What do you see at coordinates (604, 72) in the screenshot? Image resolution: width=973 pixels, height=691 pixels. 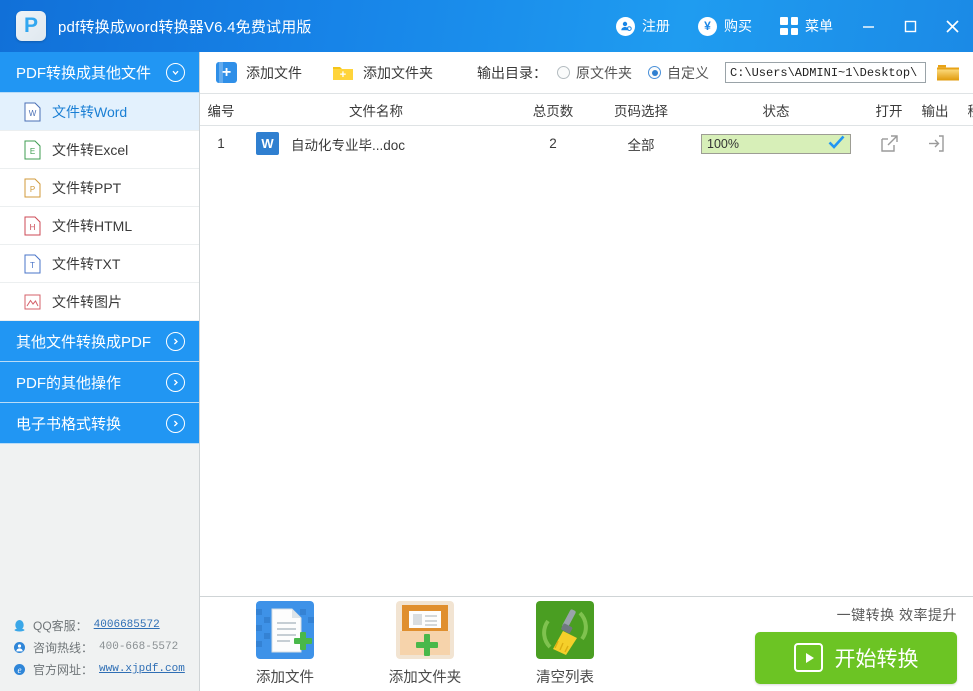 I see `radio-source-folder-label: 原文件夹` at bounding box center [604, 72].